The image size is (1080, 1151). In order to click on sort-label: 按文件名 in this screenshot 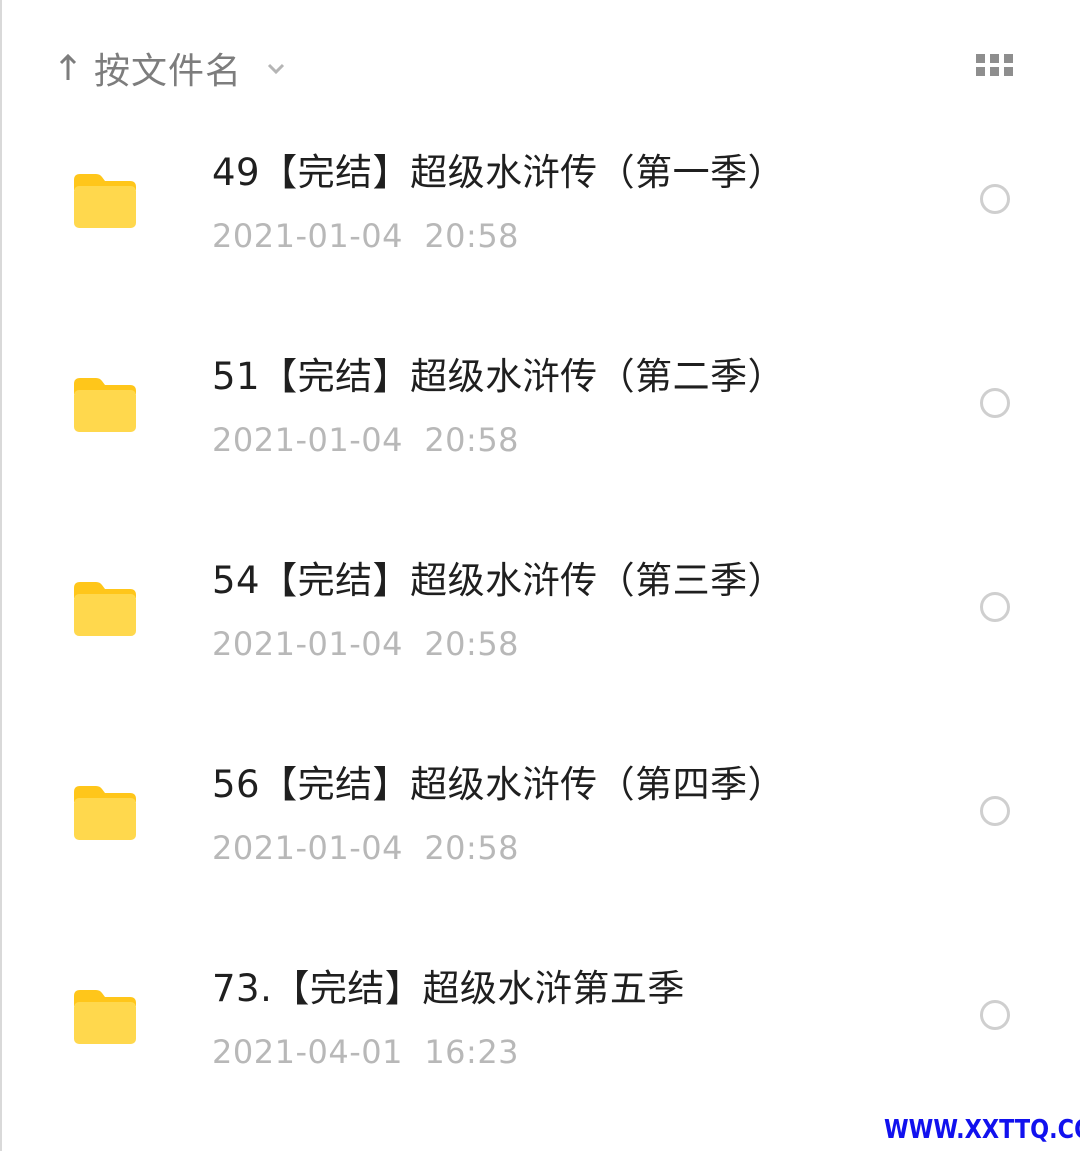, I will do `click(168, 71)`.